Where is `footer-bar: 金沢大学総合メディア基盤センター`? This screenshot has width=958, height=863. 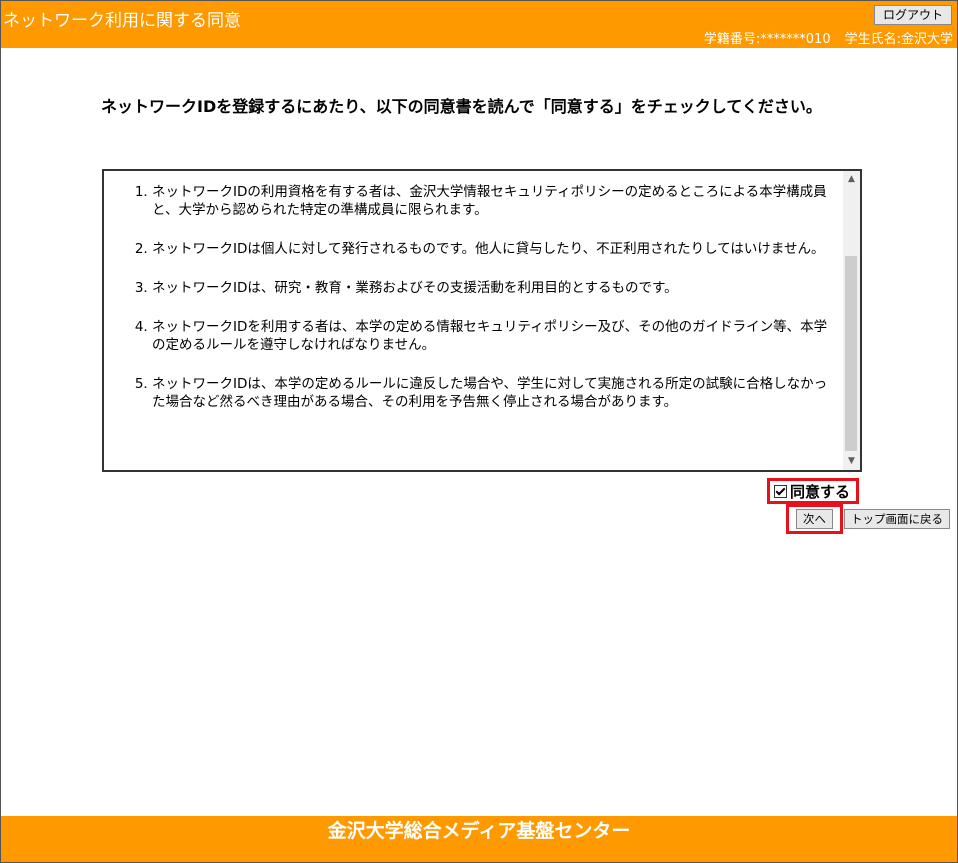 footer-bar: 金沢大学総合メディア基盤センター is located at coordinates (479, 839).